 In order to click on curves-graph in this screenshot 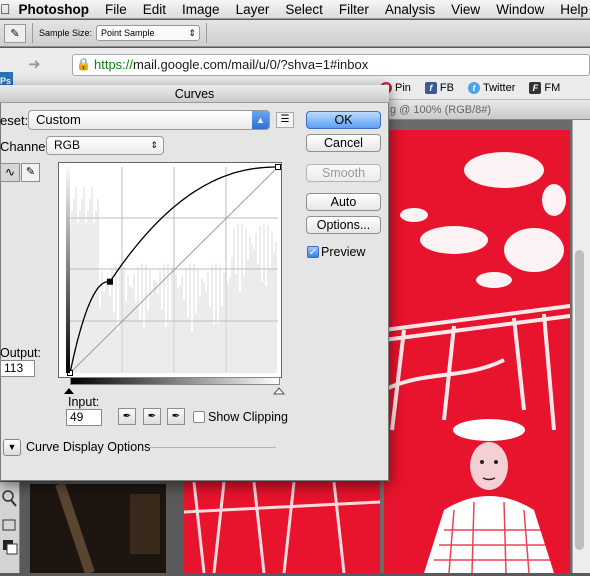, I will do `click(170, 270)`.